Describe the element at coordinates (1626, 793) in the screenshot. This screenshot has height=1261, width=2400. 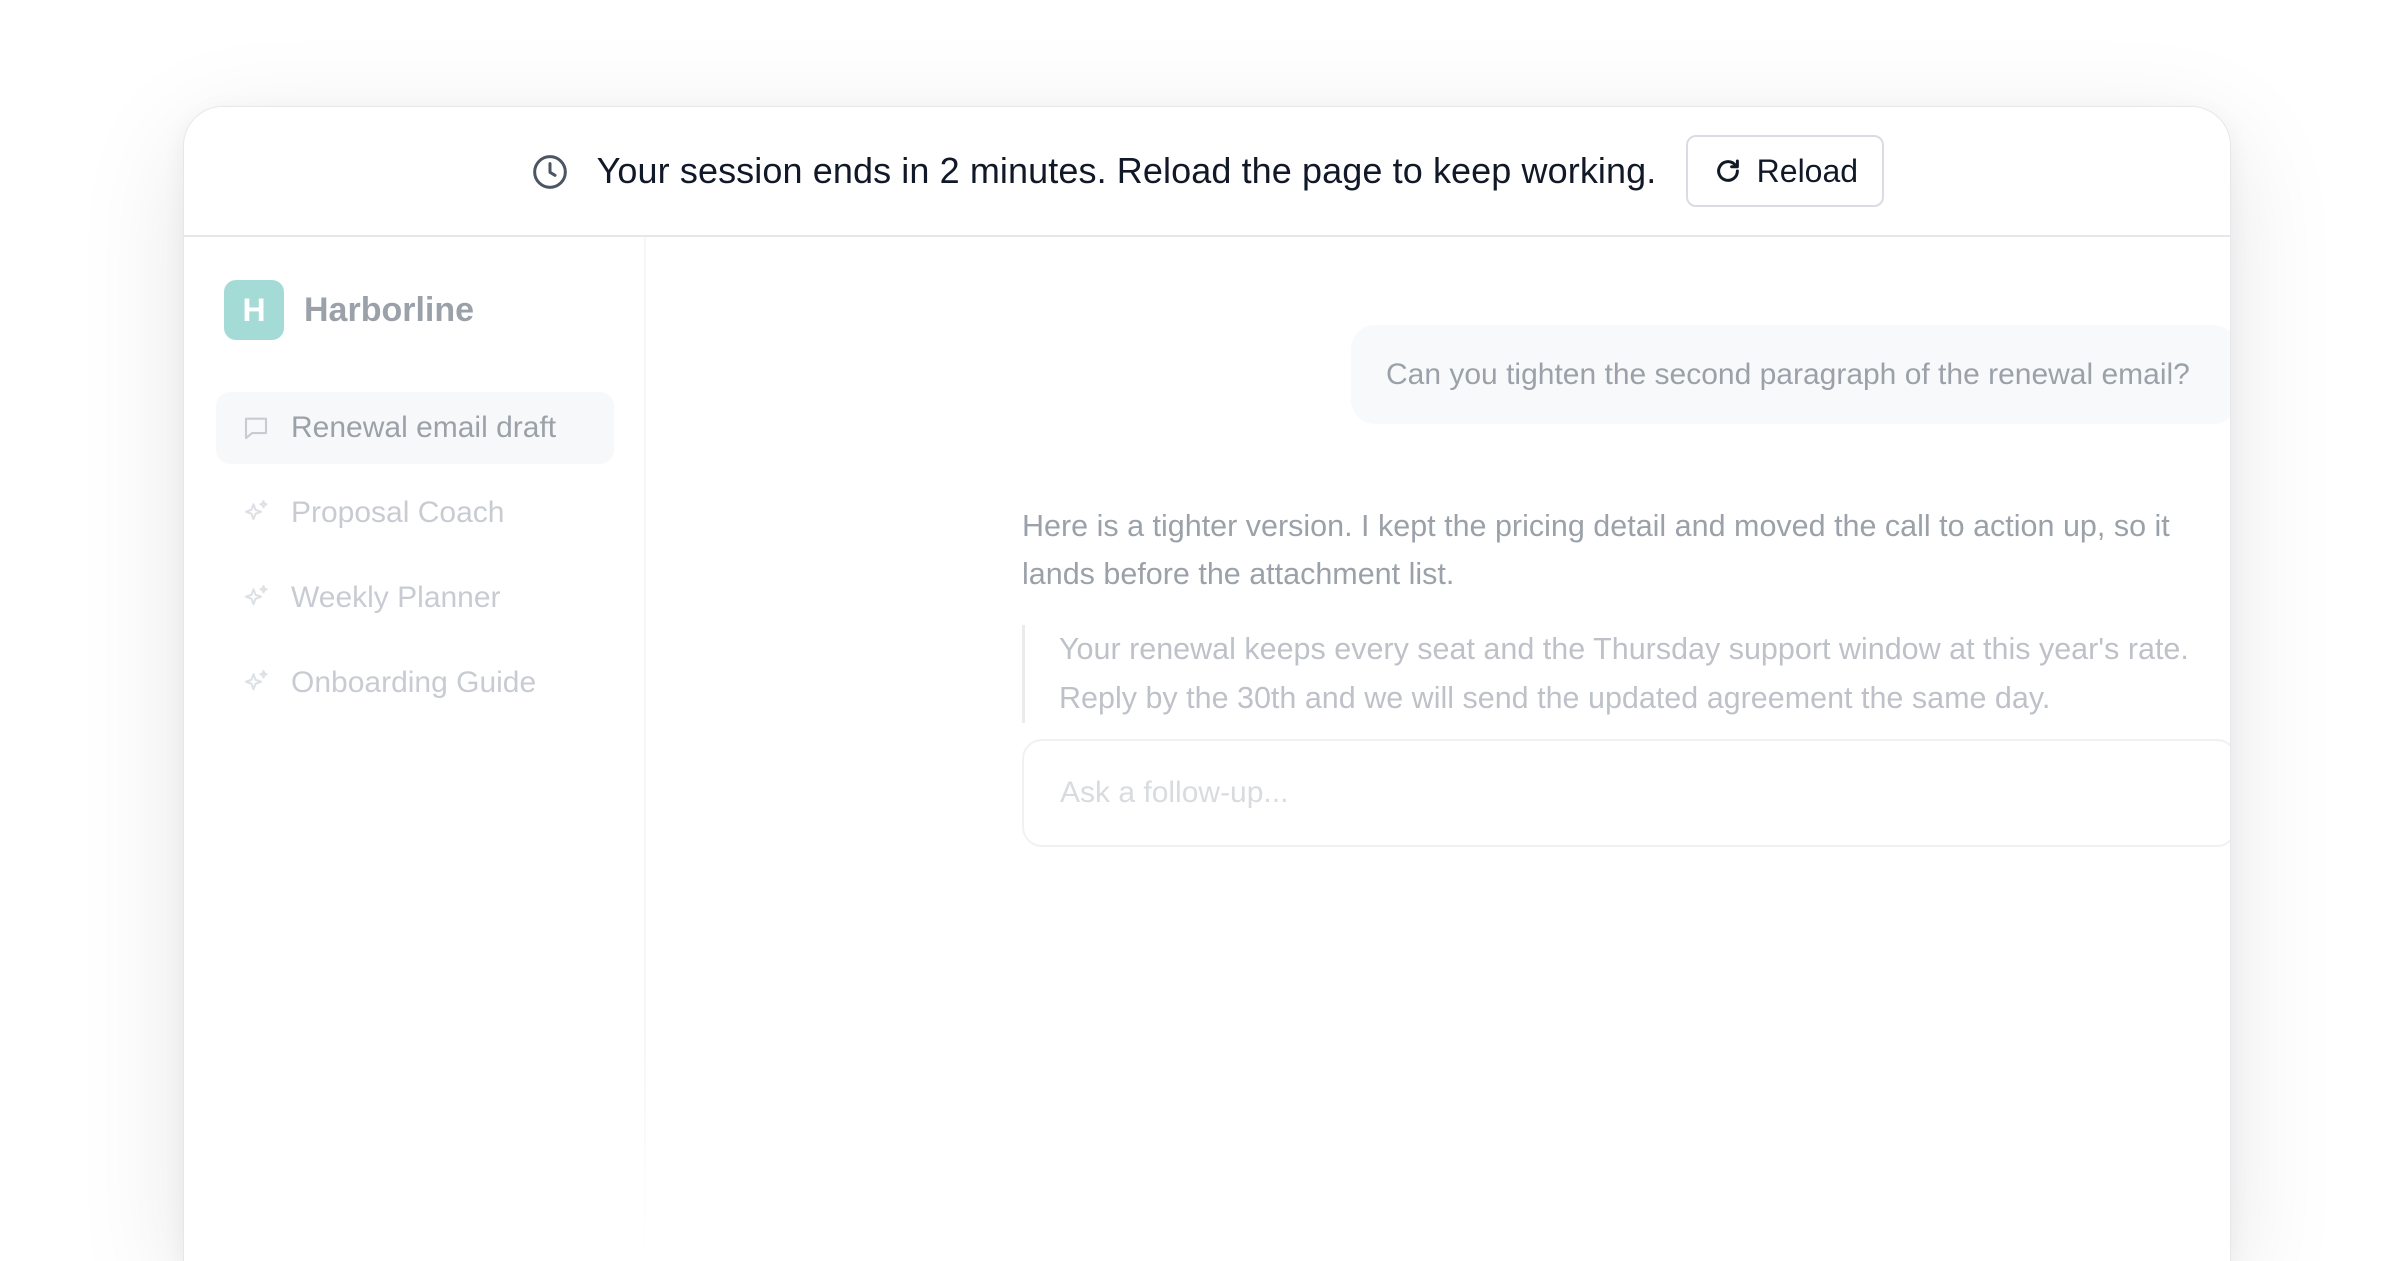
I see `followup-input` at that location.